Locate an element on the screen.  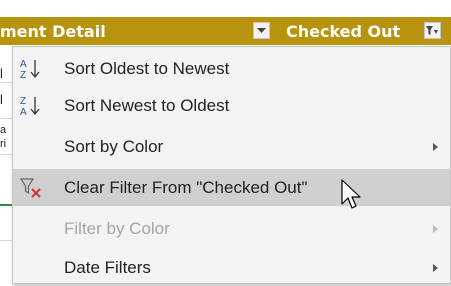
sort-ascending-icon: A Z is located at coordinates (31, 69).